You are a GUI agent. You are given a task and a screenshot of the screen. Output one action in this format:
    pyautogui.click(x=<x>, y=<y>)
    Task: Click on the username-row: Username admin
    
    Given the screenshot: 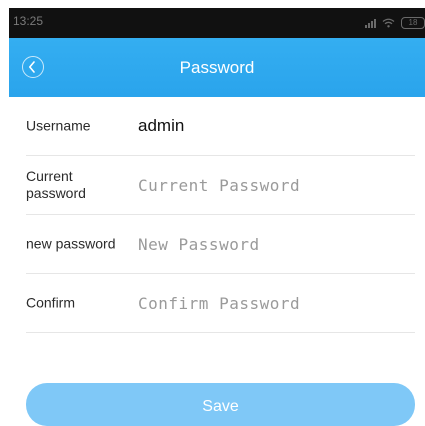 What is the action you would take?
    pyautogui.click(x=220, y=126)
    